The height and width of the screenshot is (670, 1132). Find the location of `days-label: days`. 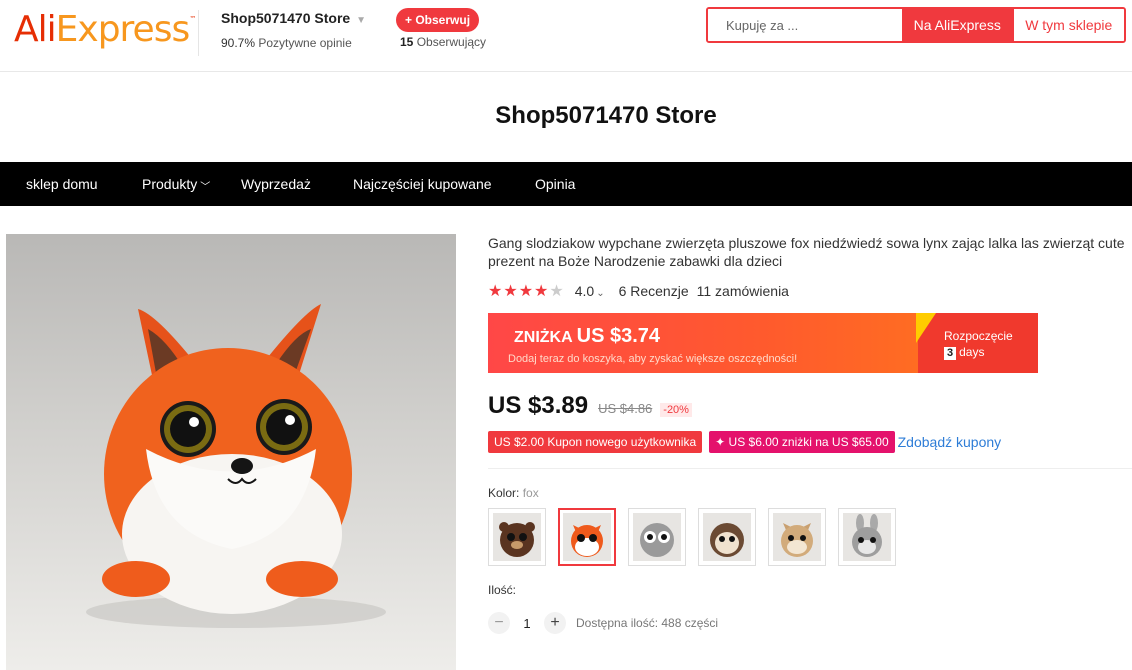

days-label: days is located at coordinates (972, 352).